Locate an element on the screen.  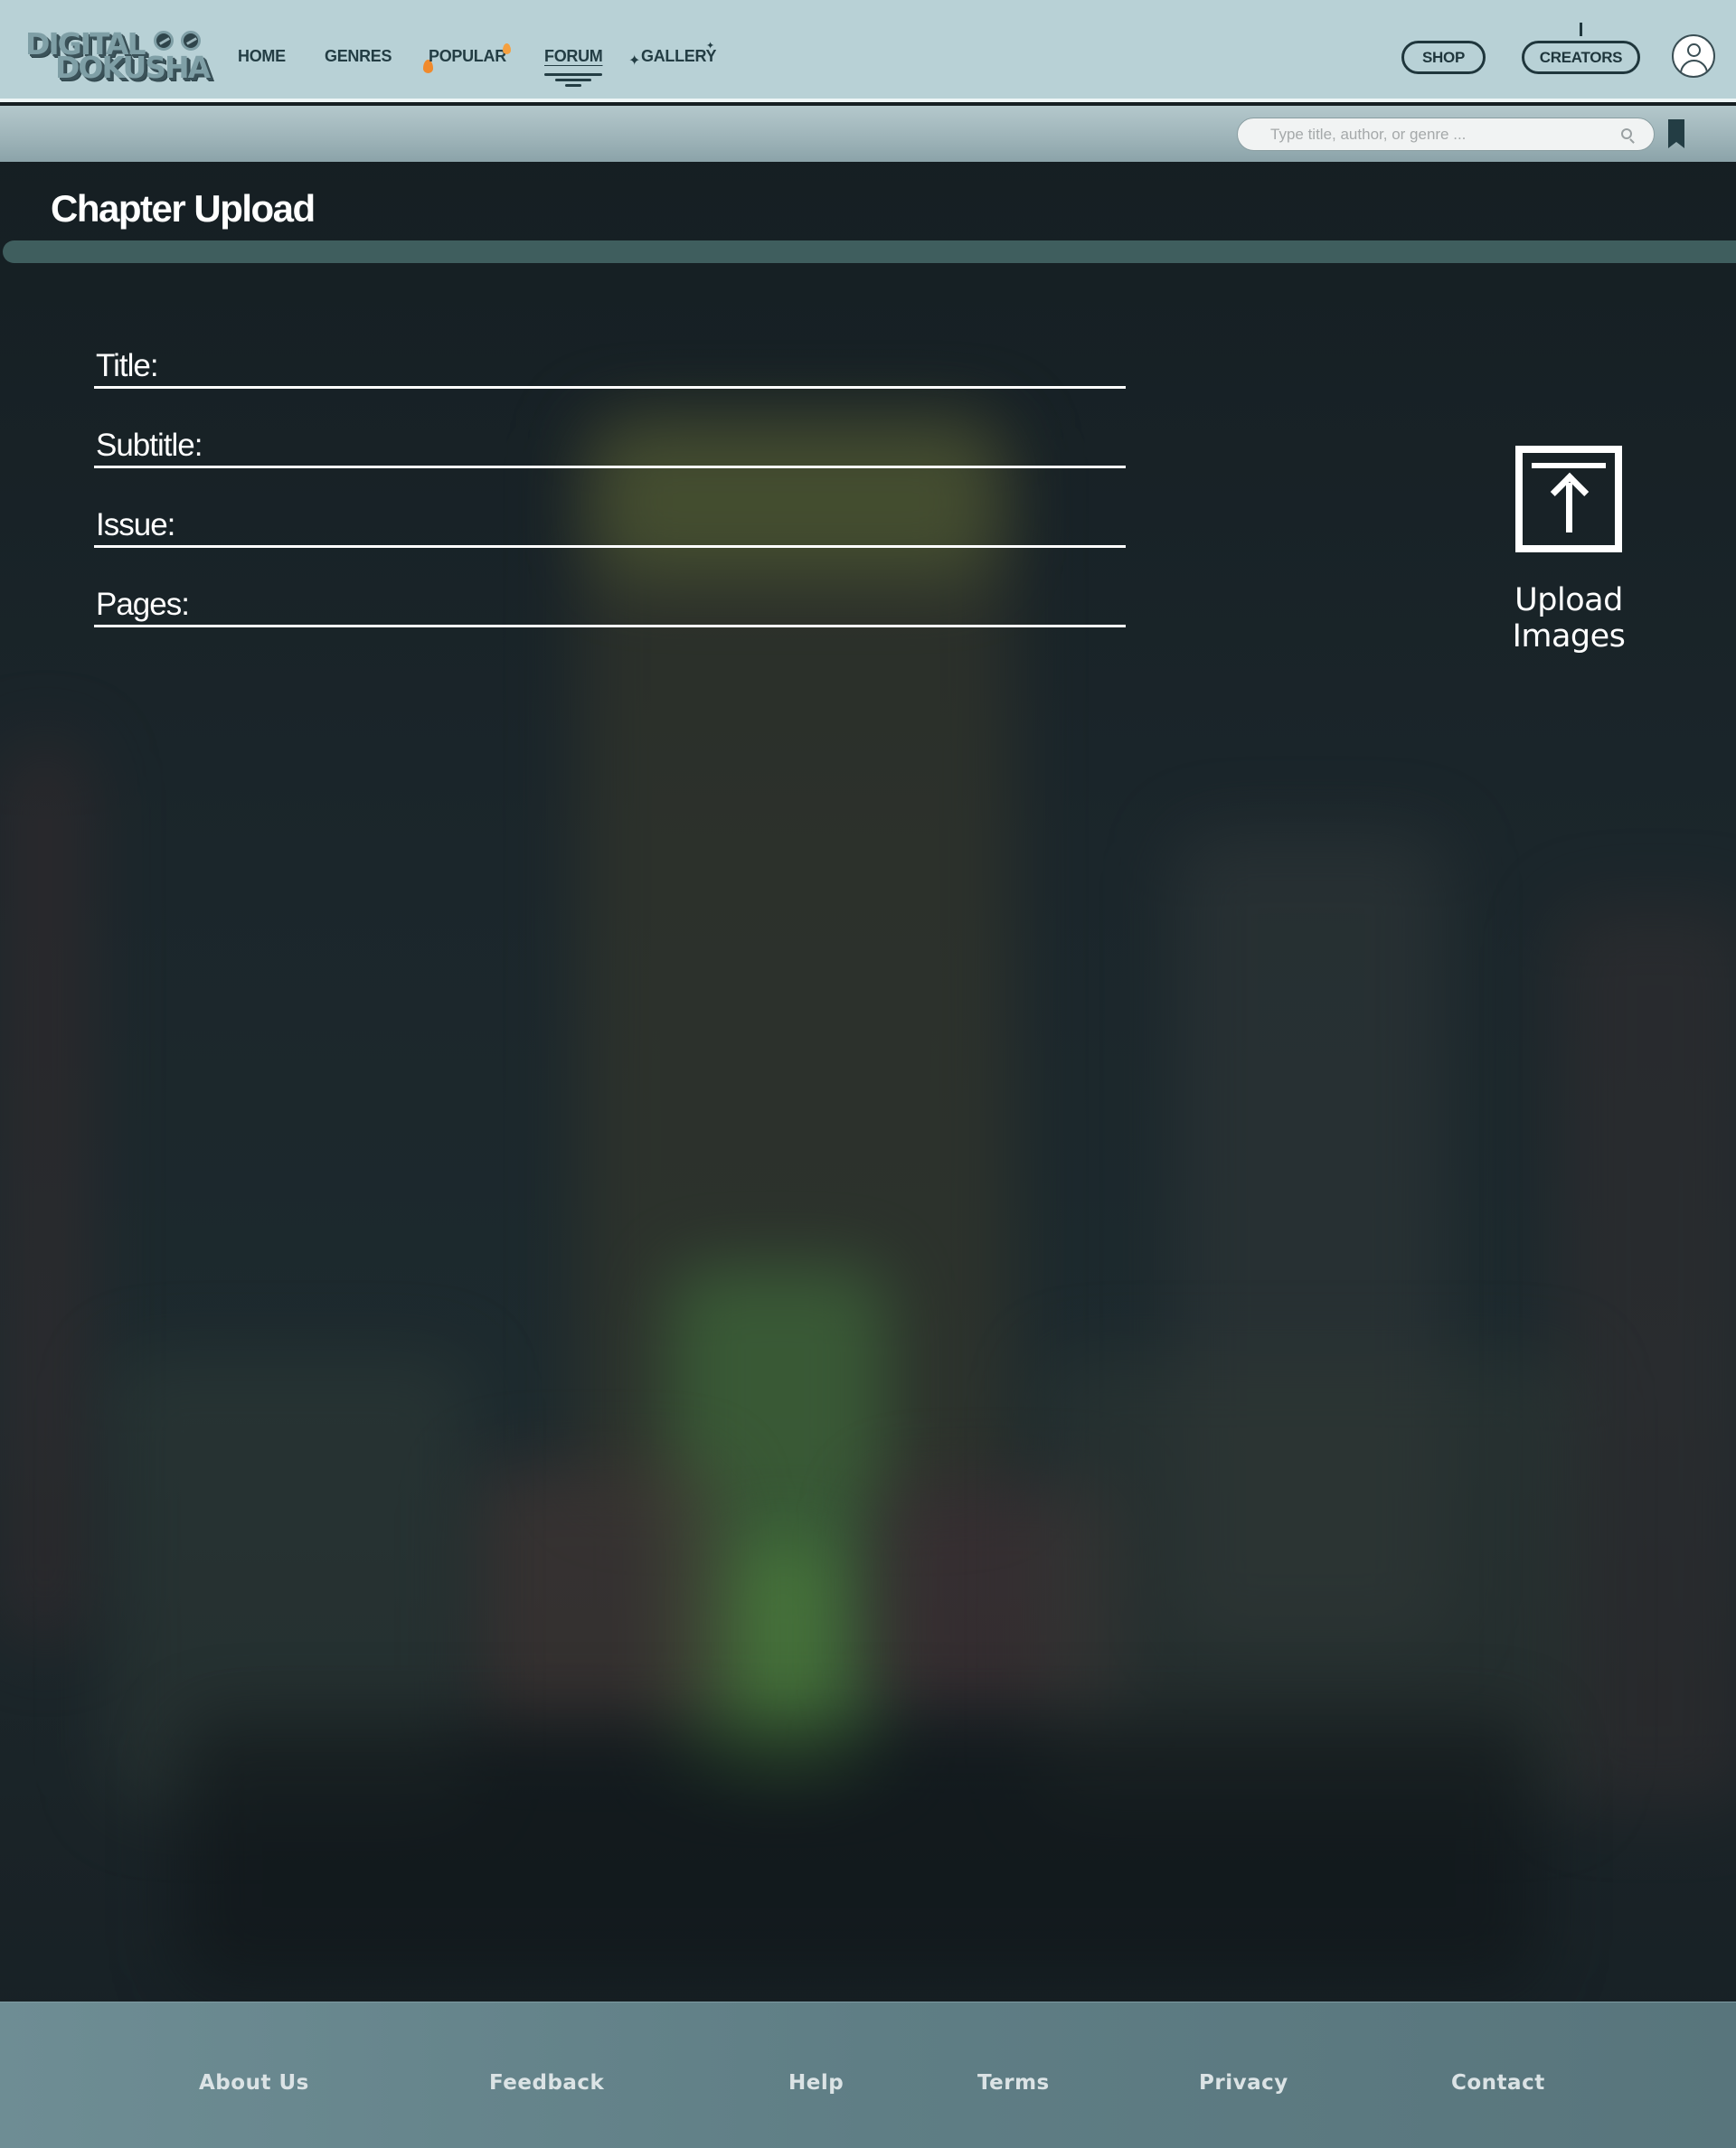
nav-popular: POPULAR is located at coordinates (468, 57).